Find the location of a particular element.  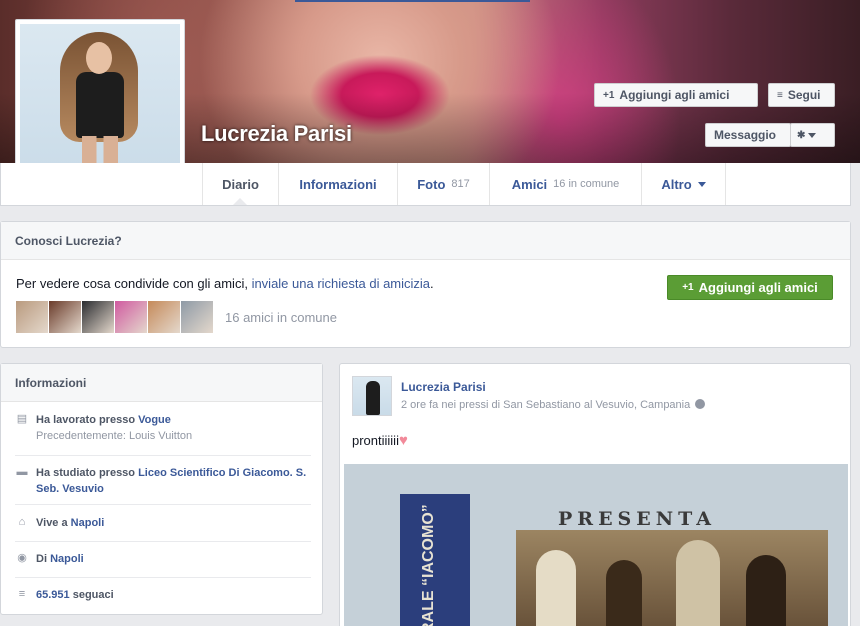

friend-request-title: Conosci Lucrezia? is located at coordinates (425, 241).